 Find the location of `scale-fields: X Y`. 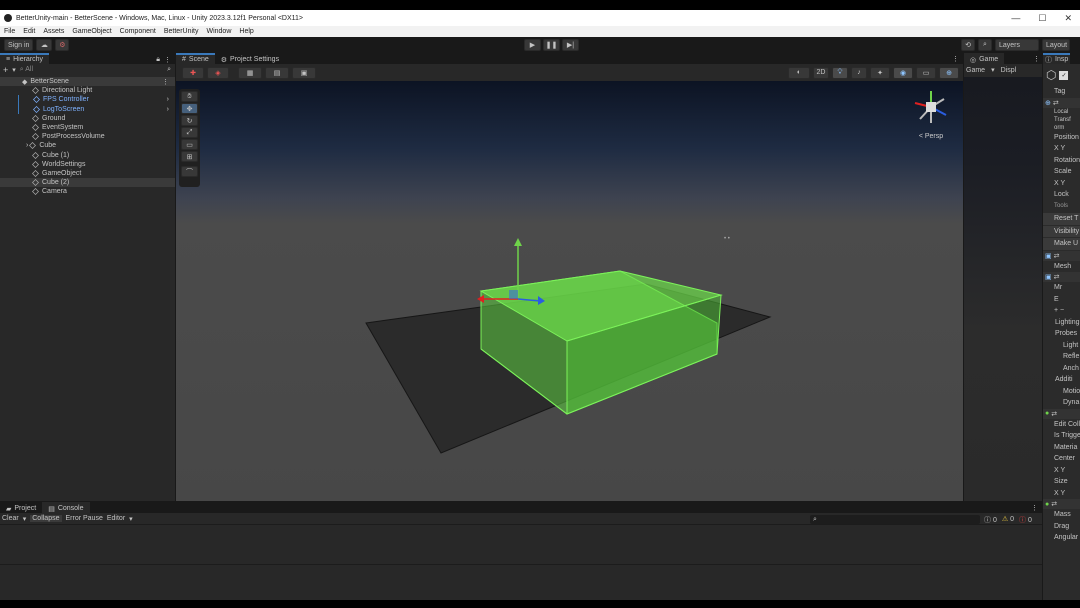

scale-fields: X Y is located at coordinates (1061, 184).